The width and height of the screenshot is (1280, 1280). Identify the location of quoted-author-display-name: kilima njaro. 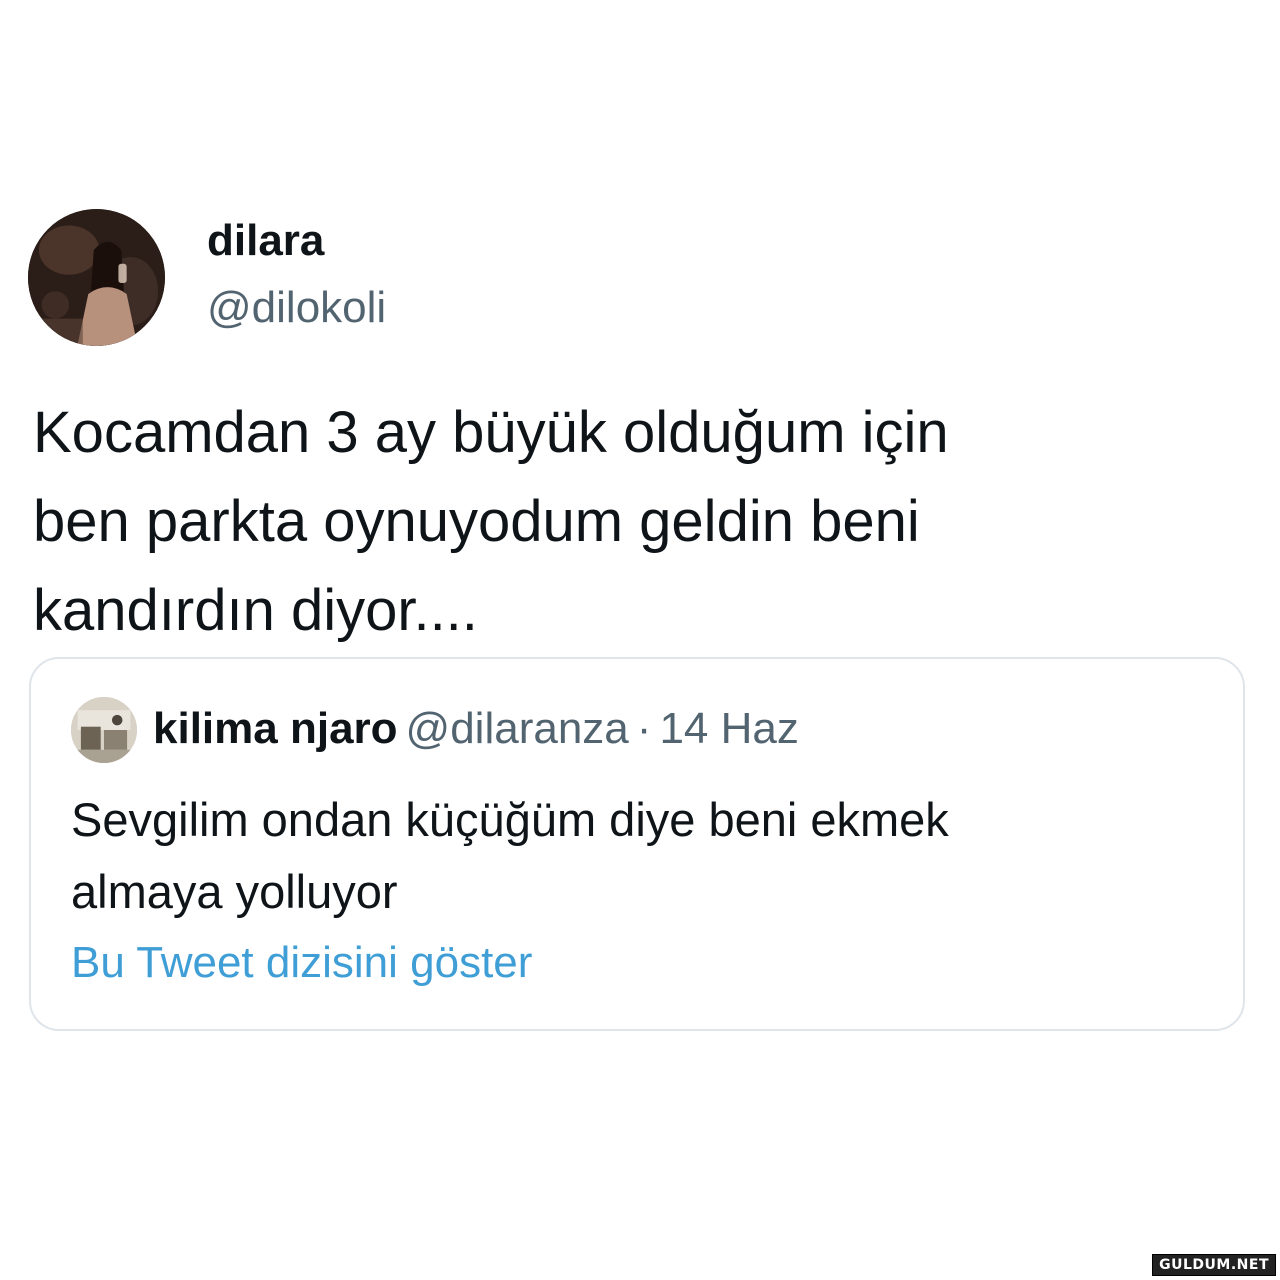
(275, 728).